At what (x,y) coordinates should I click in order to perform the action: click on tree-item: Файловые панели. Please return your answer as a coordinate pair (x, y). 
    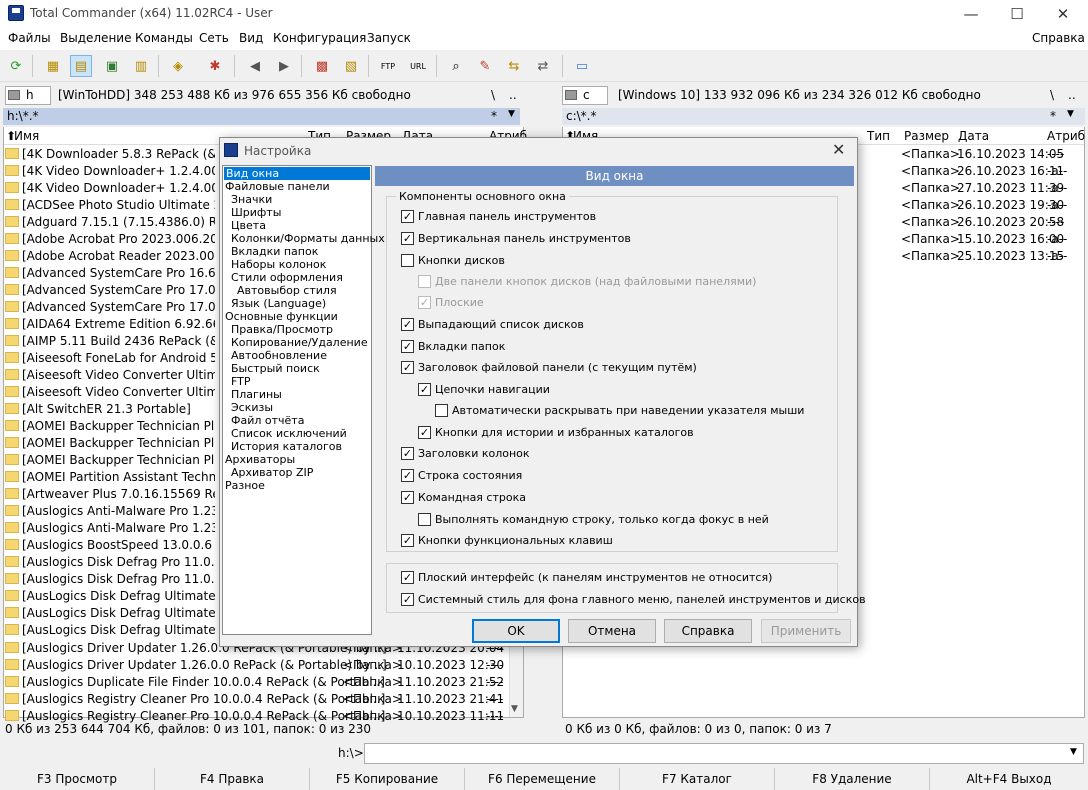
    Looking at the image, I should click on (277, 186).